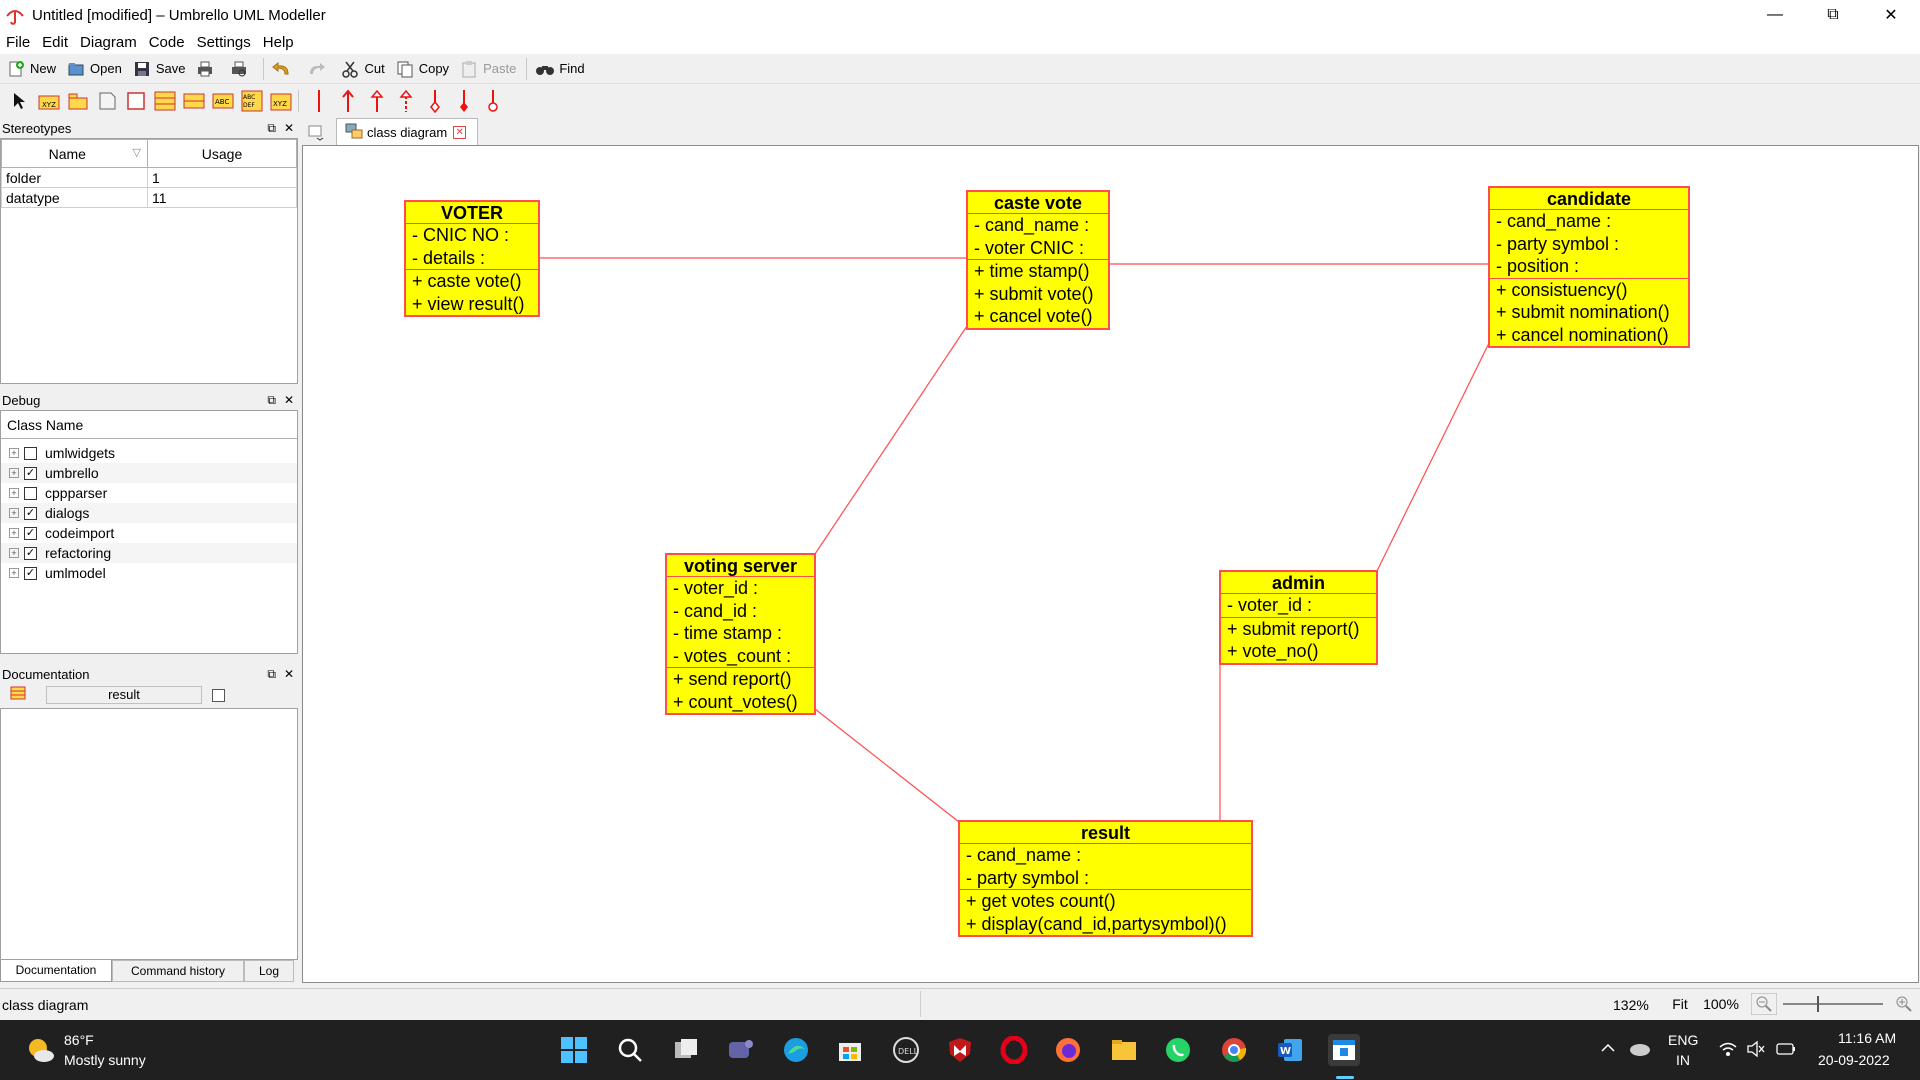 This screenshot has height=1080, width=1920. Describe the element at coordinates (31, 69) in the screenshot. I see `new-button: New` at that location.